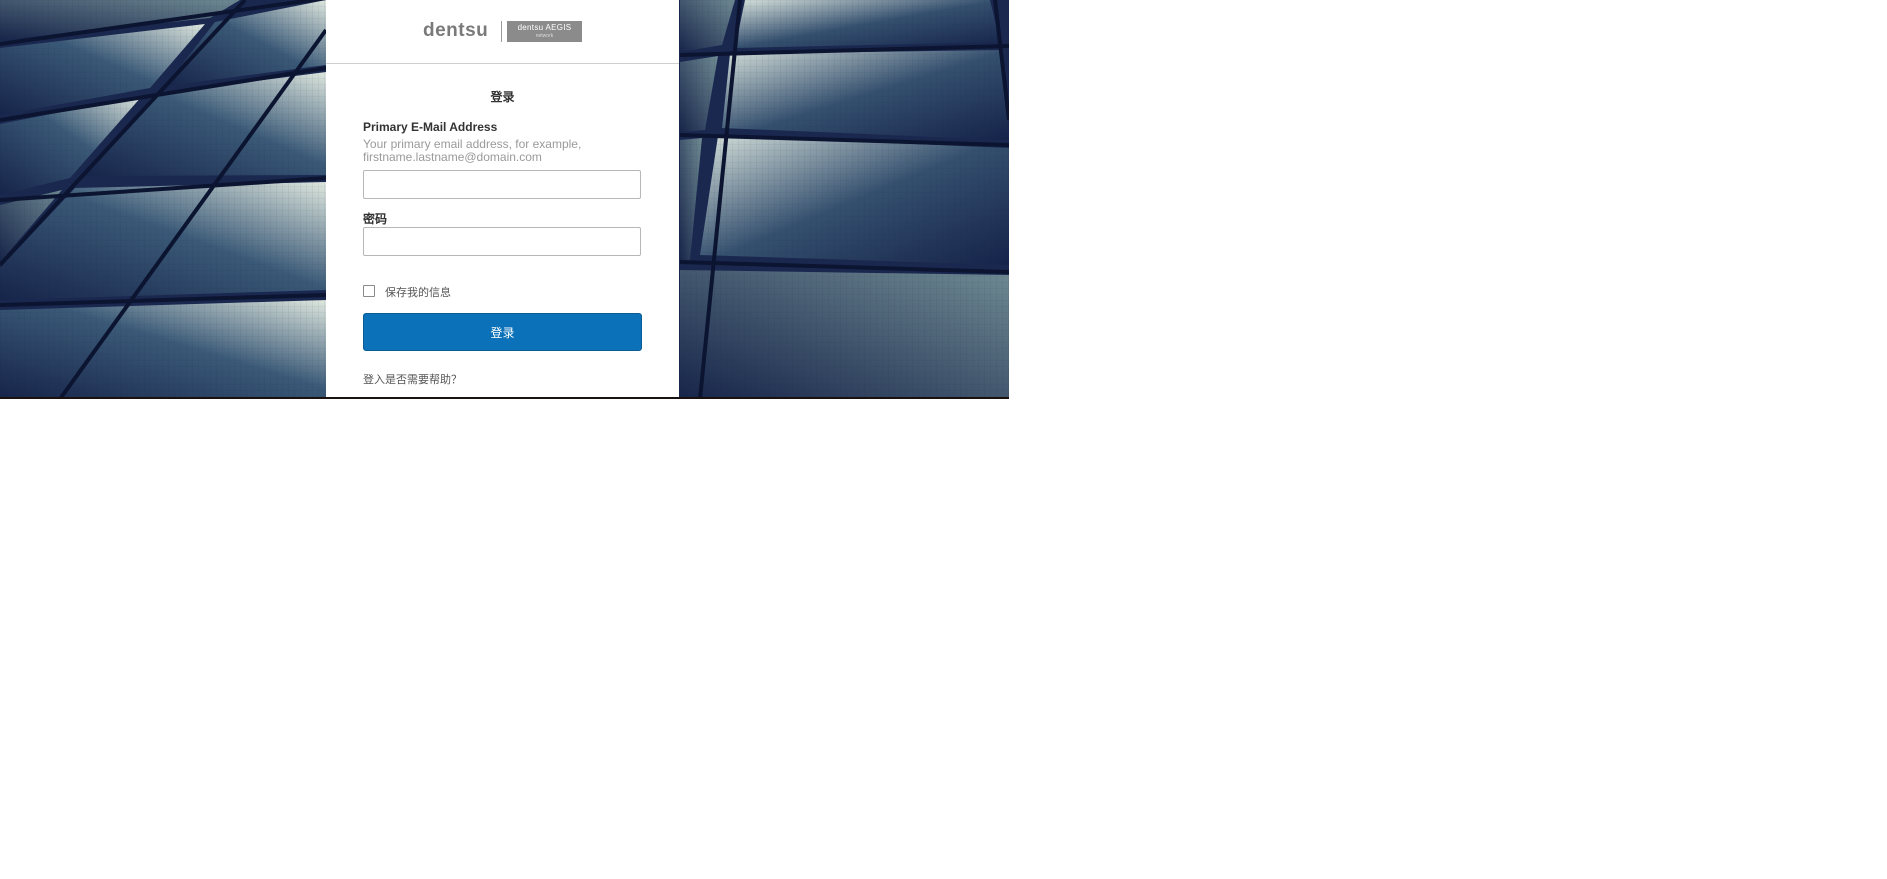 Image resolution: width=1887 pixels, height=879 pixels. What do you see at coordinates (502, 332) in the screenshot?
I see `login-button: 登录` at bounding box center [502, 332].